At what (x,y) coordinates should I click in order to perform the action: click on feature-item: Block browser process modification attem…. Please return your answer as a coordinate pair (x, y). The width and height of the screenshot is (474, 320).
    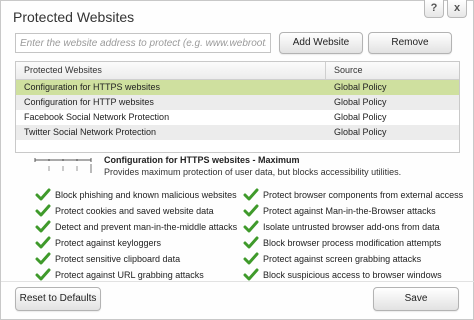
    Looking at the image, I should click on (342, 243).